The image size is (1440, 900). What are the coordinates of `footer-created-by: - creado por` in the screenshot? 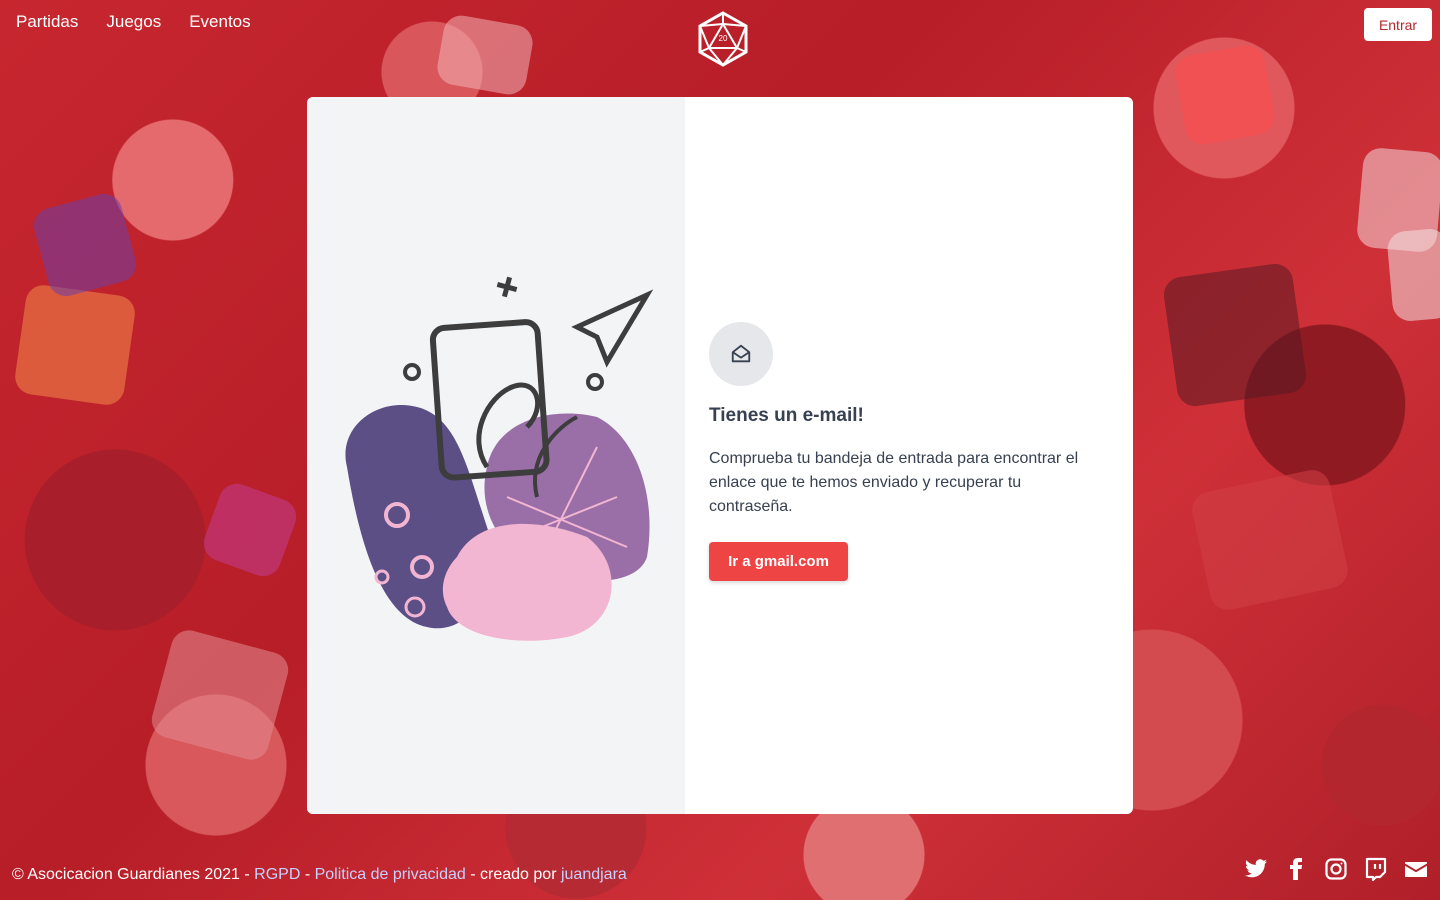 It's located at (513, 874).